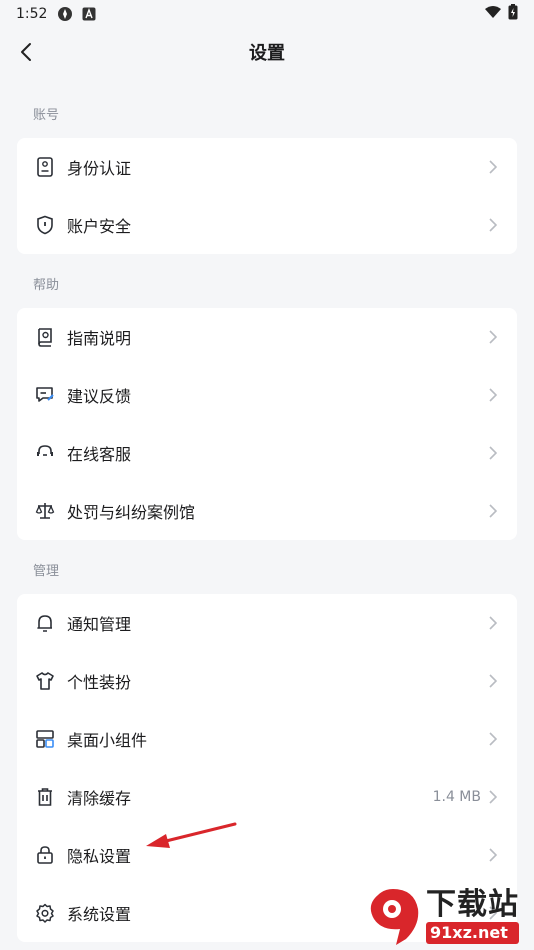  Describe the element at coordinates (513, 14) in the screenshot. I see `battery-icon` at that location.